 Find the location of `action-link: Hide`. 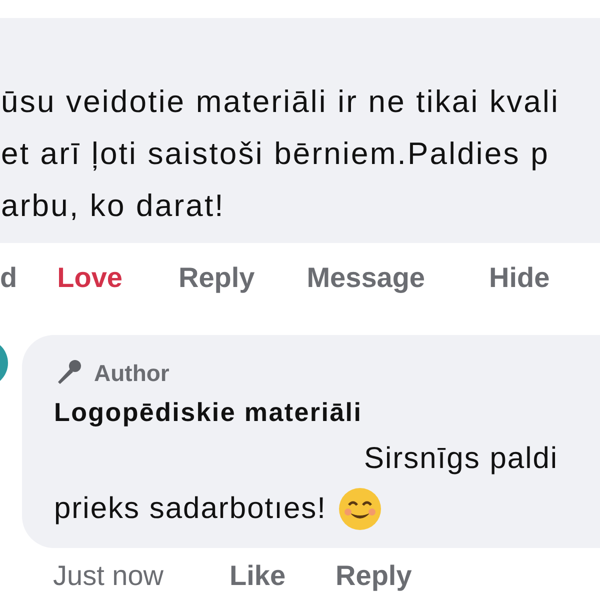

action-link: Hide is located at coordinates (519, 278).